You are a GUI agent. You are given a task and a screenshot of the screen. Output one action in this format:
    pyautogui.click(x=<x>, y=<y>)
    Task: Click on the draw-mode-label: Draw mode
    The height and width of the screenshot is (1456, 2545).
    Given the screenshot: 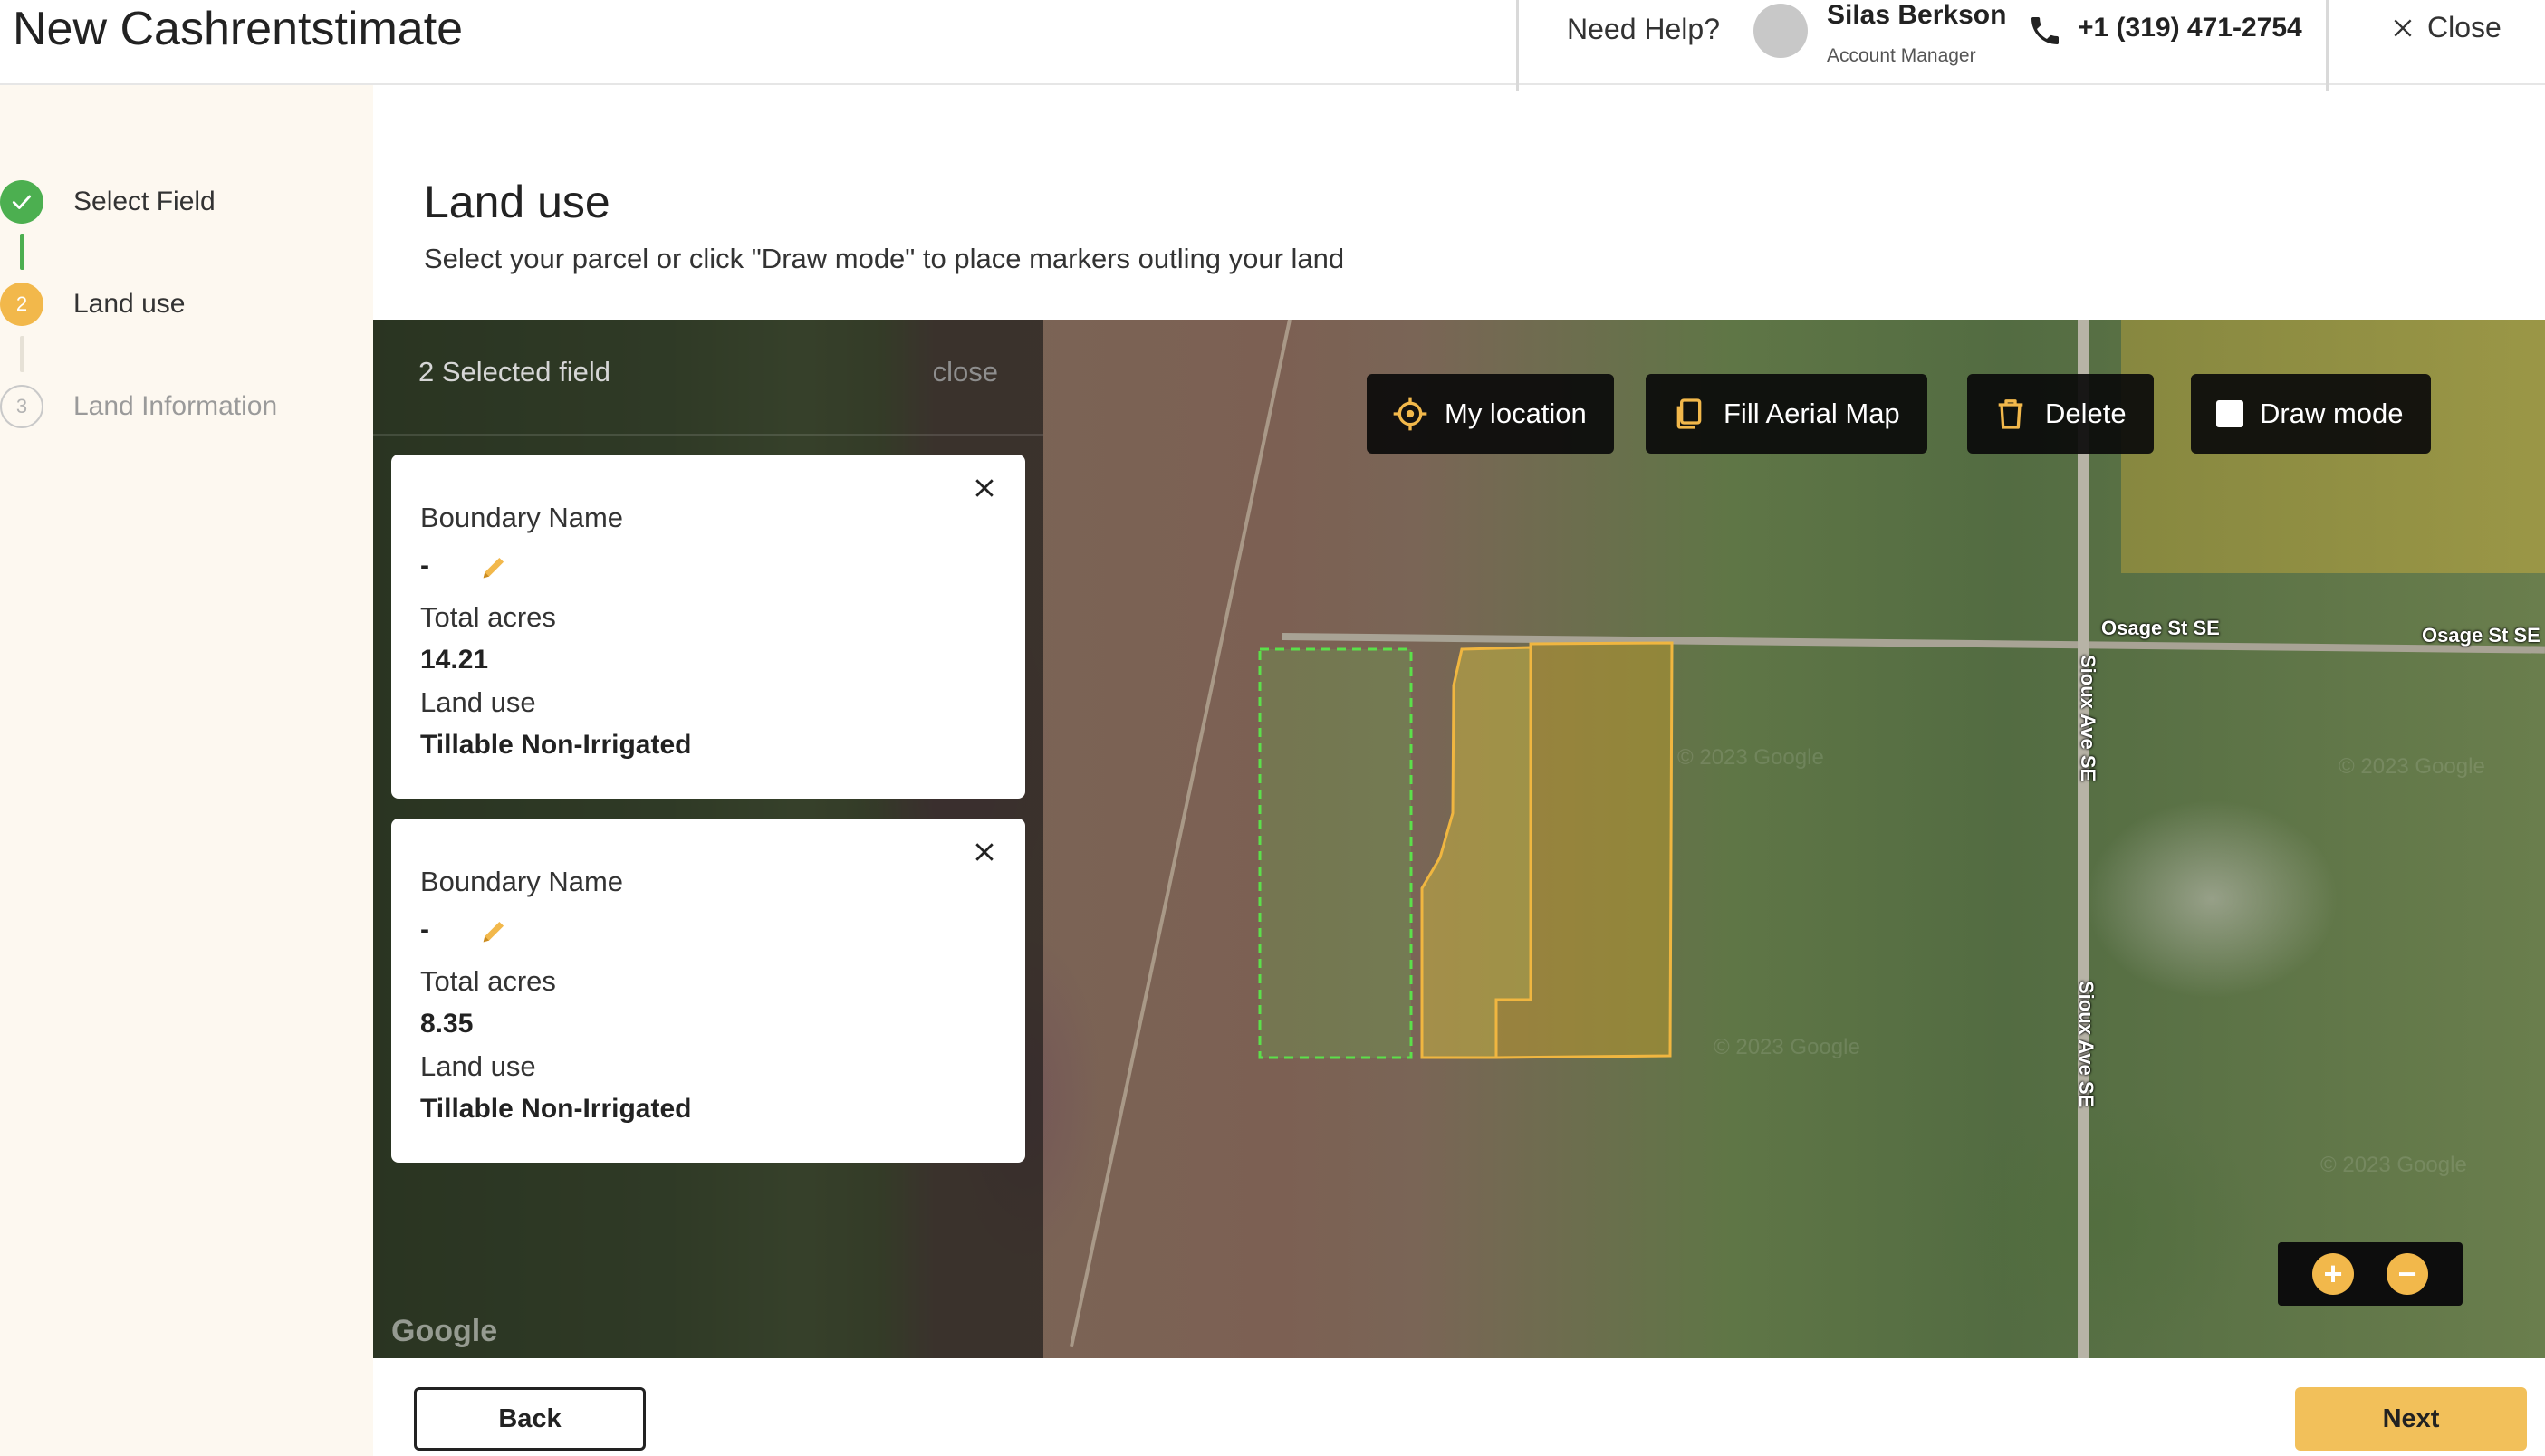 What is the action you would take?
    pyautogui.click(x=2332, y=413)
    